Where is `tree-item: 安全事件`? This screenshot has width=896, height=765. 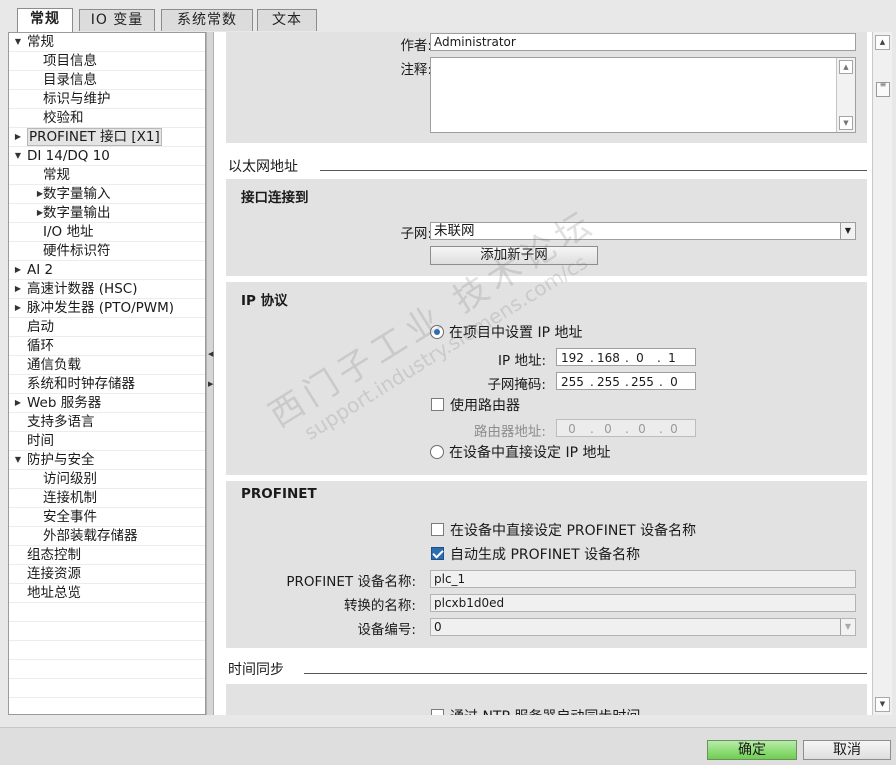 tree-item: 安全事件 is located at coordinates (107, 517).